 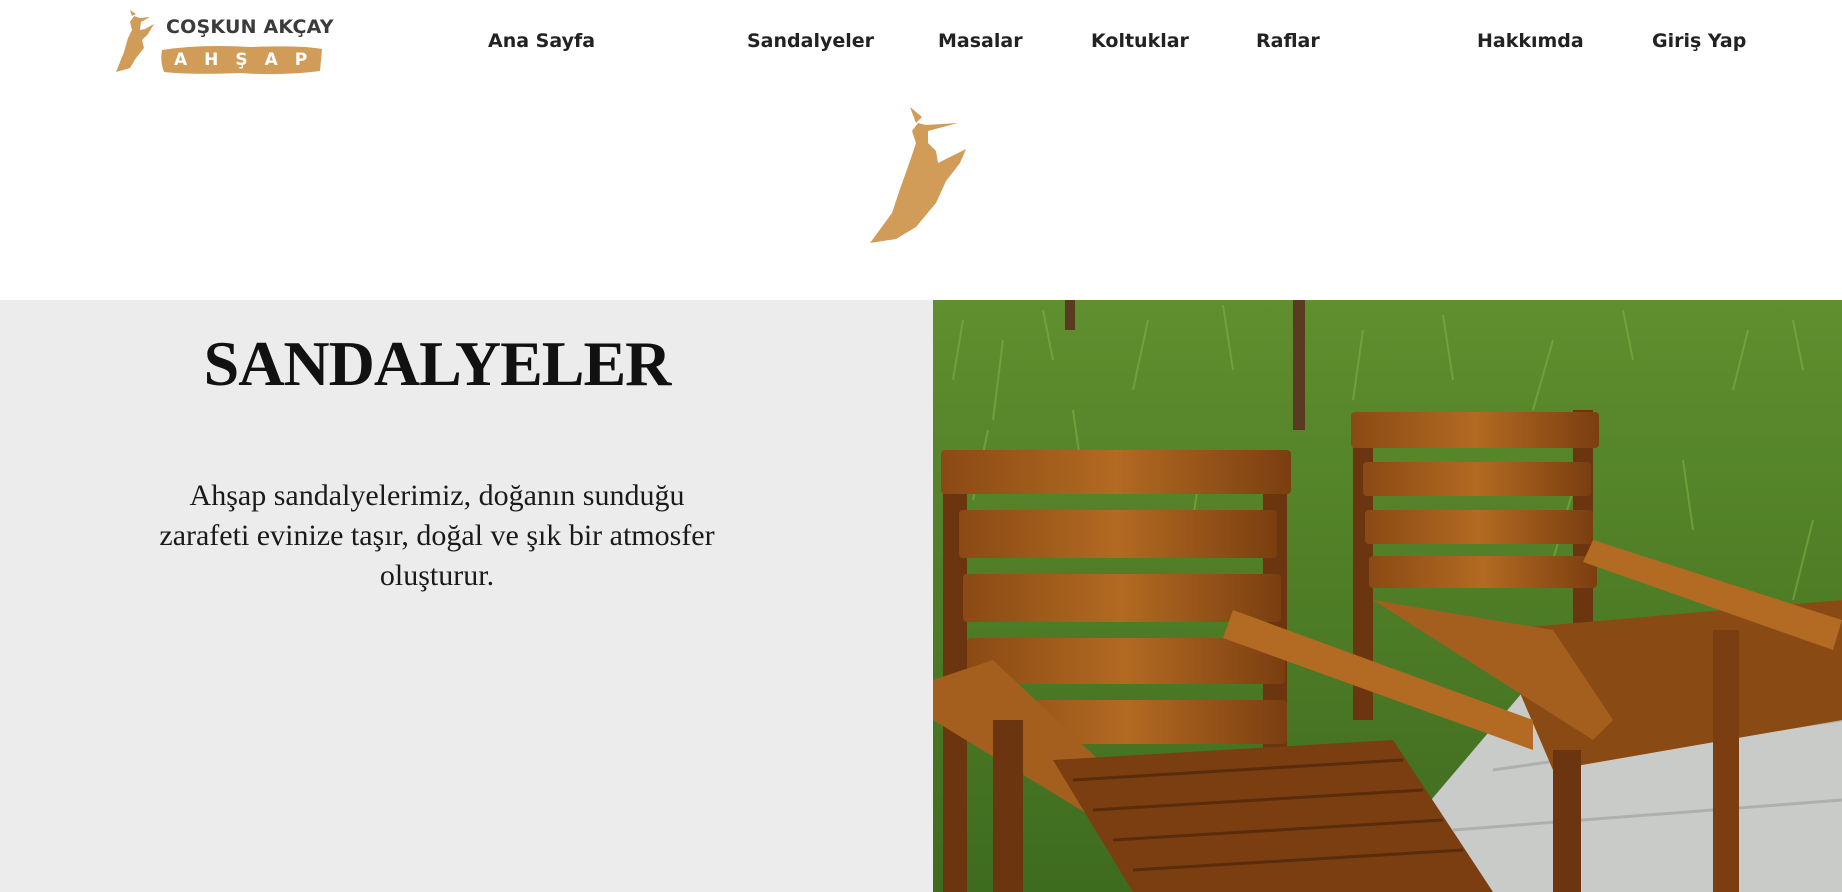 What do you see at coordinates (1140, 41) in the screenshot?
I see `nav-armchairs: Koltuklar` at bounding box center [1140, 41].